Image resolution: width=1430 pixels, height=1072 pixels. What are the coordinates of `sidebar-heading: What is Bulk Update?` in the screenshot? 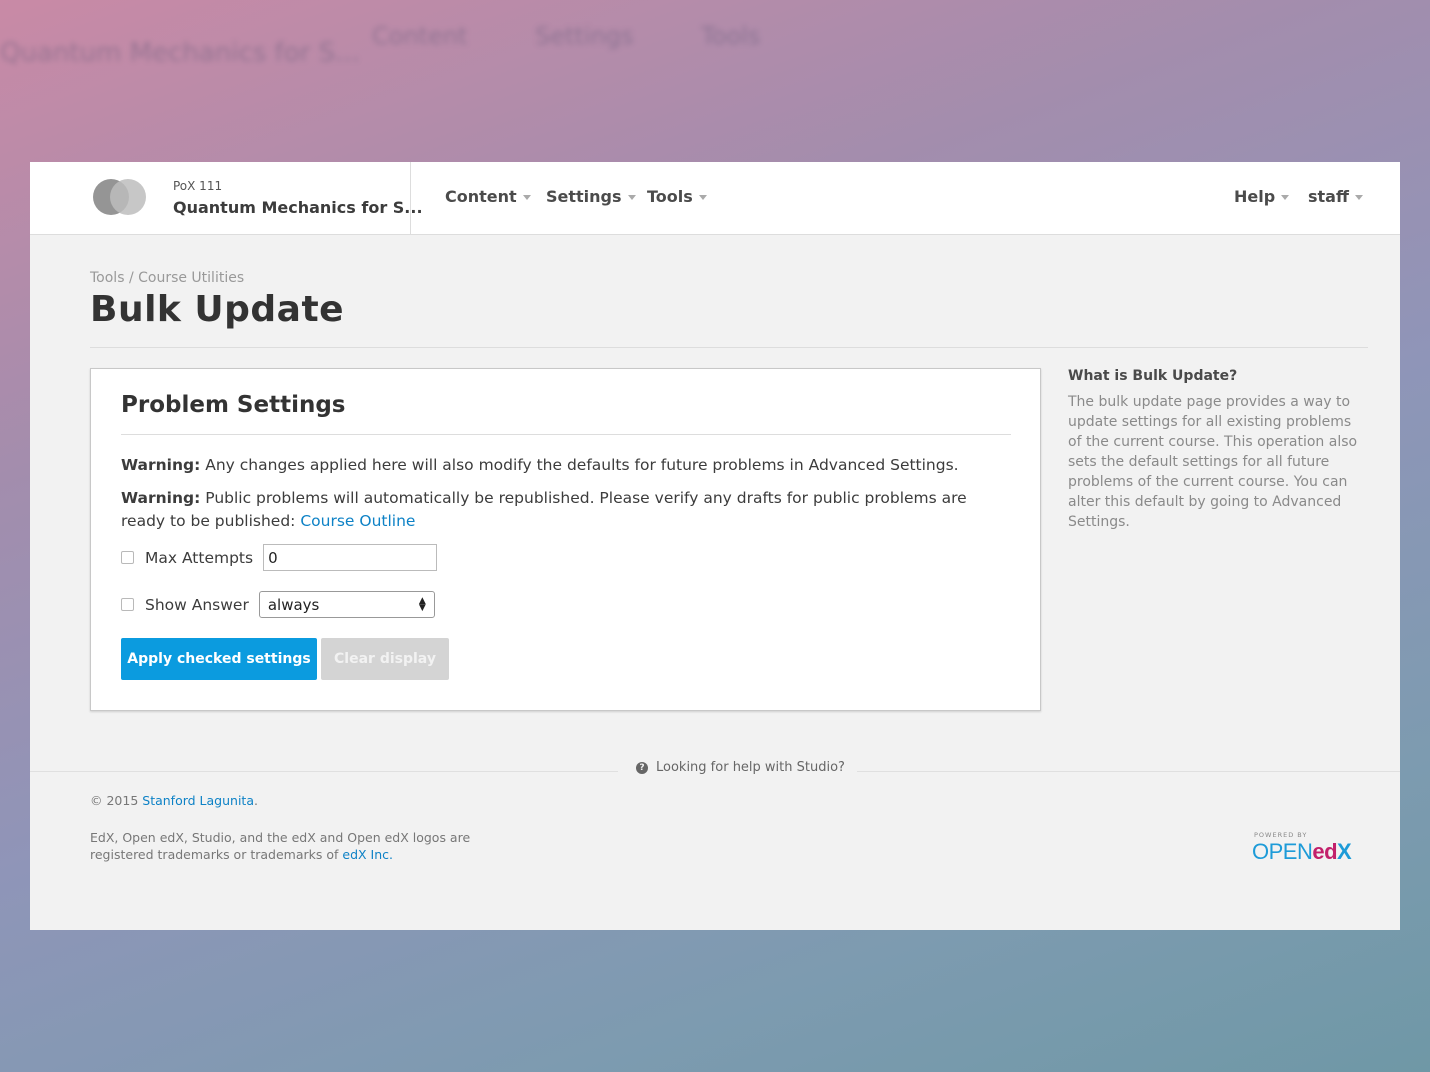 It's located at (1153, 376).